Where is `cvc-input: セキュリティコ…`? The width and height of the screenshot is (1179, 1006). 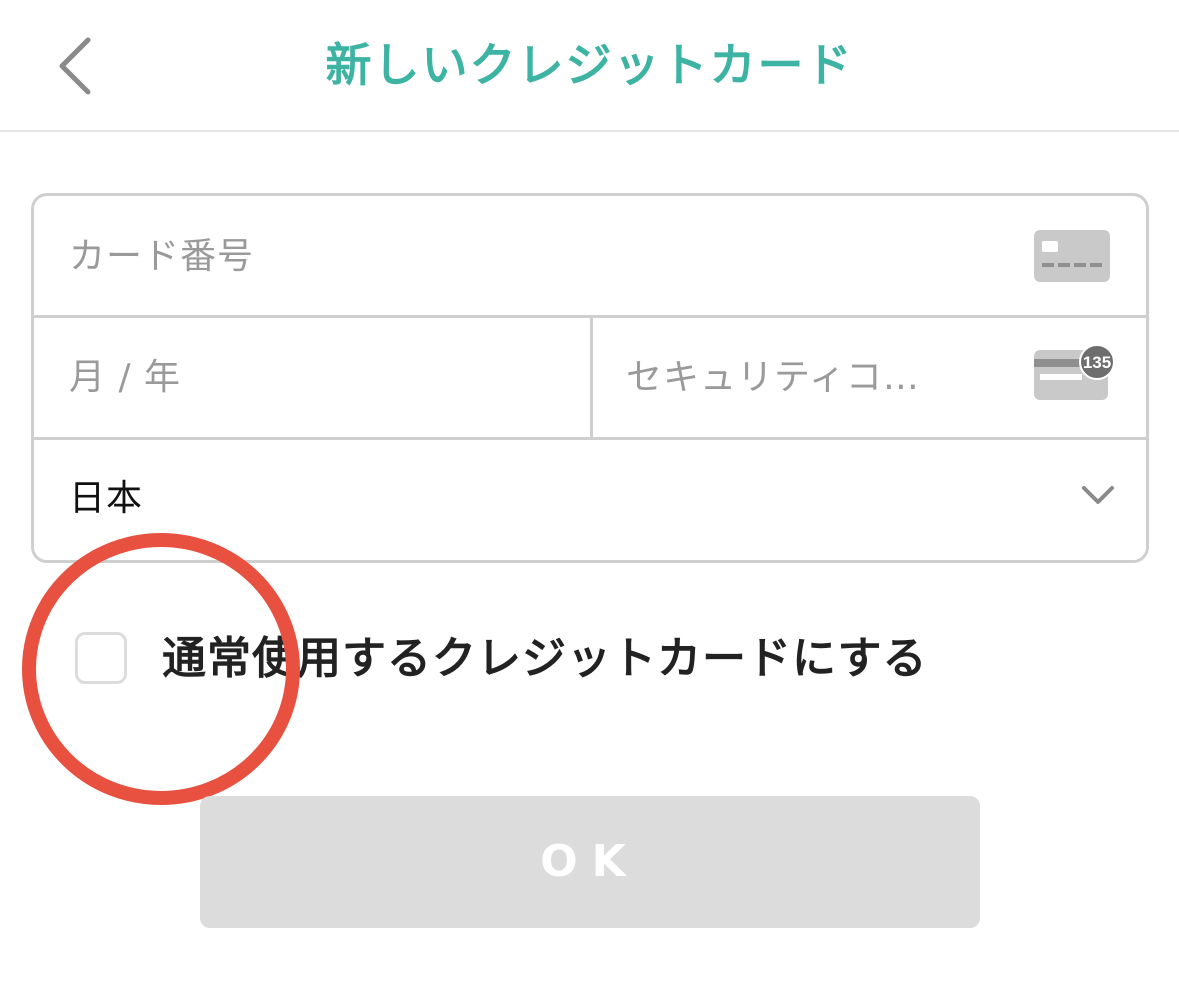
cvc-input: セキュリティコ… is located at coordinates (773, 378).